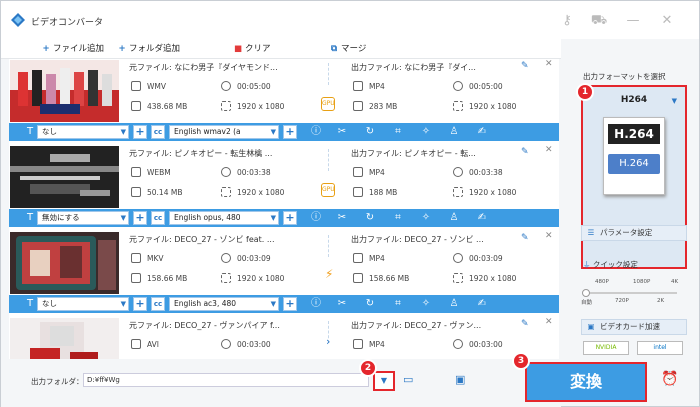  Describe the element at coordinates (660, 348) in the screenshot. I see `intel-logo: intel` at that location.